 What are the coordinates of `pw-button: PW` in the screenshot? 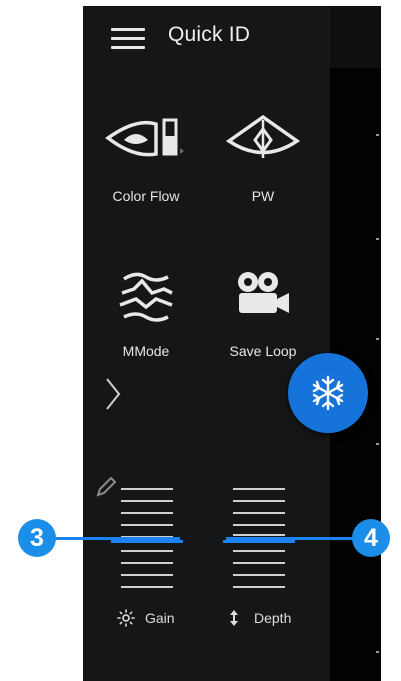 It's located at (263, 169).